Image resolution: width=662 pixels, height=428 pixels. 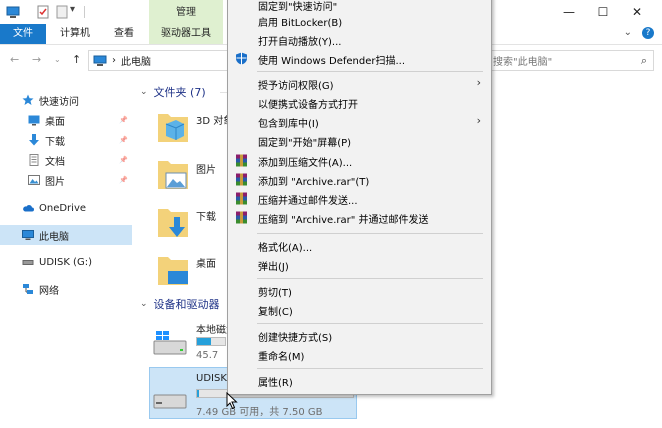 I want to click on maximize-button: ☐, so click(x=603, y=12).